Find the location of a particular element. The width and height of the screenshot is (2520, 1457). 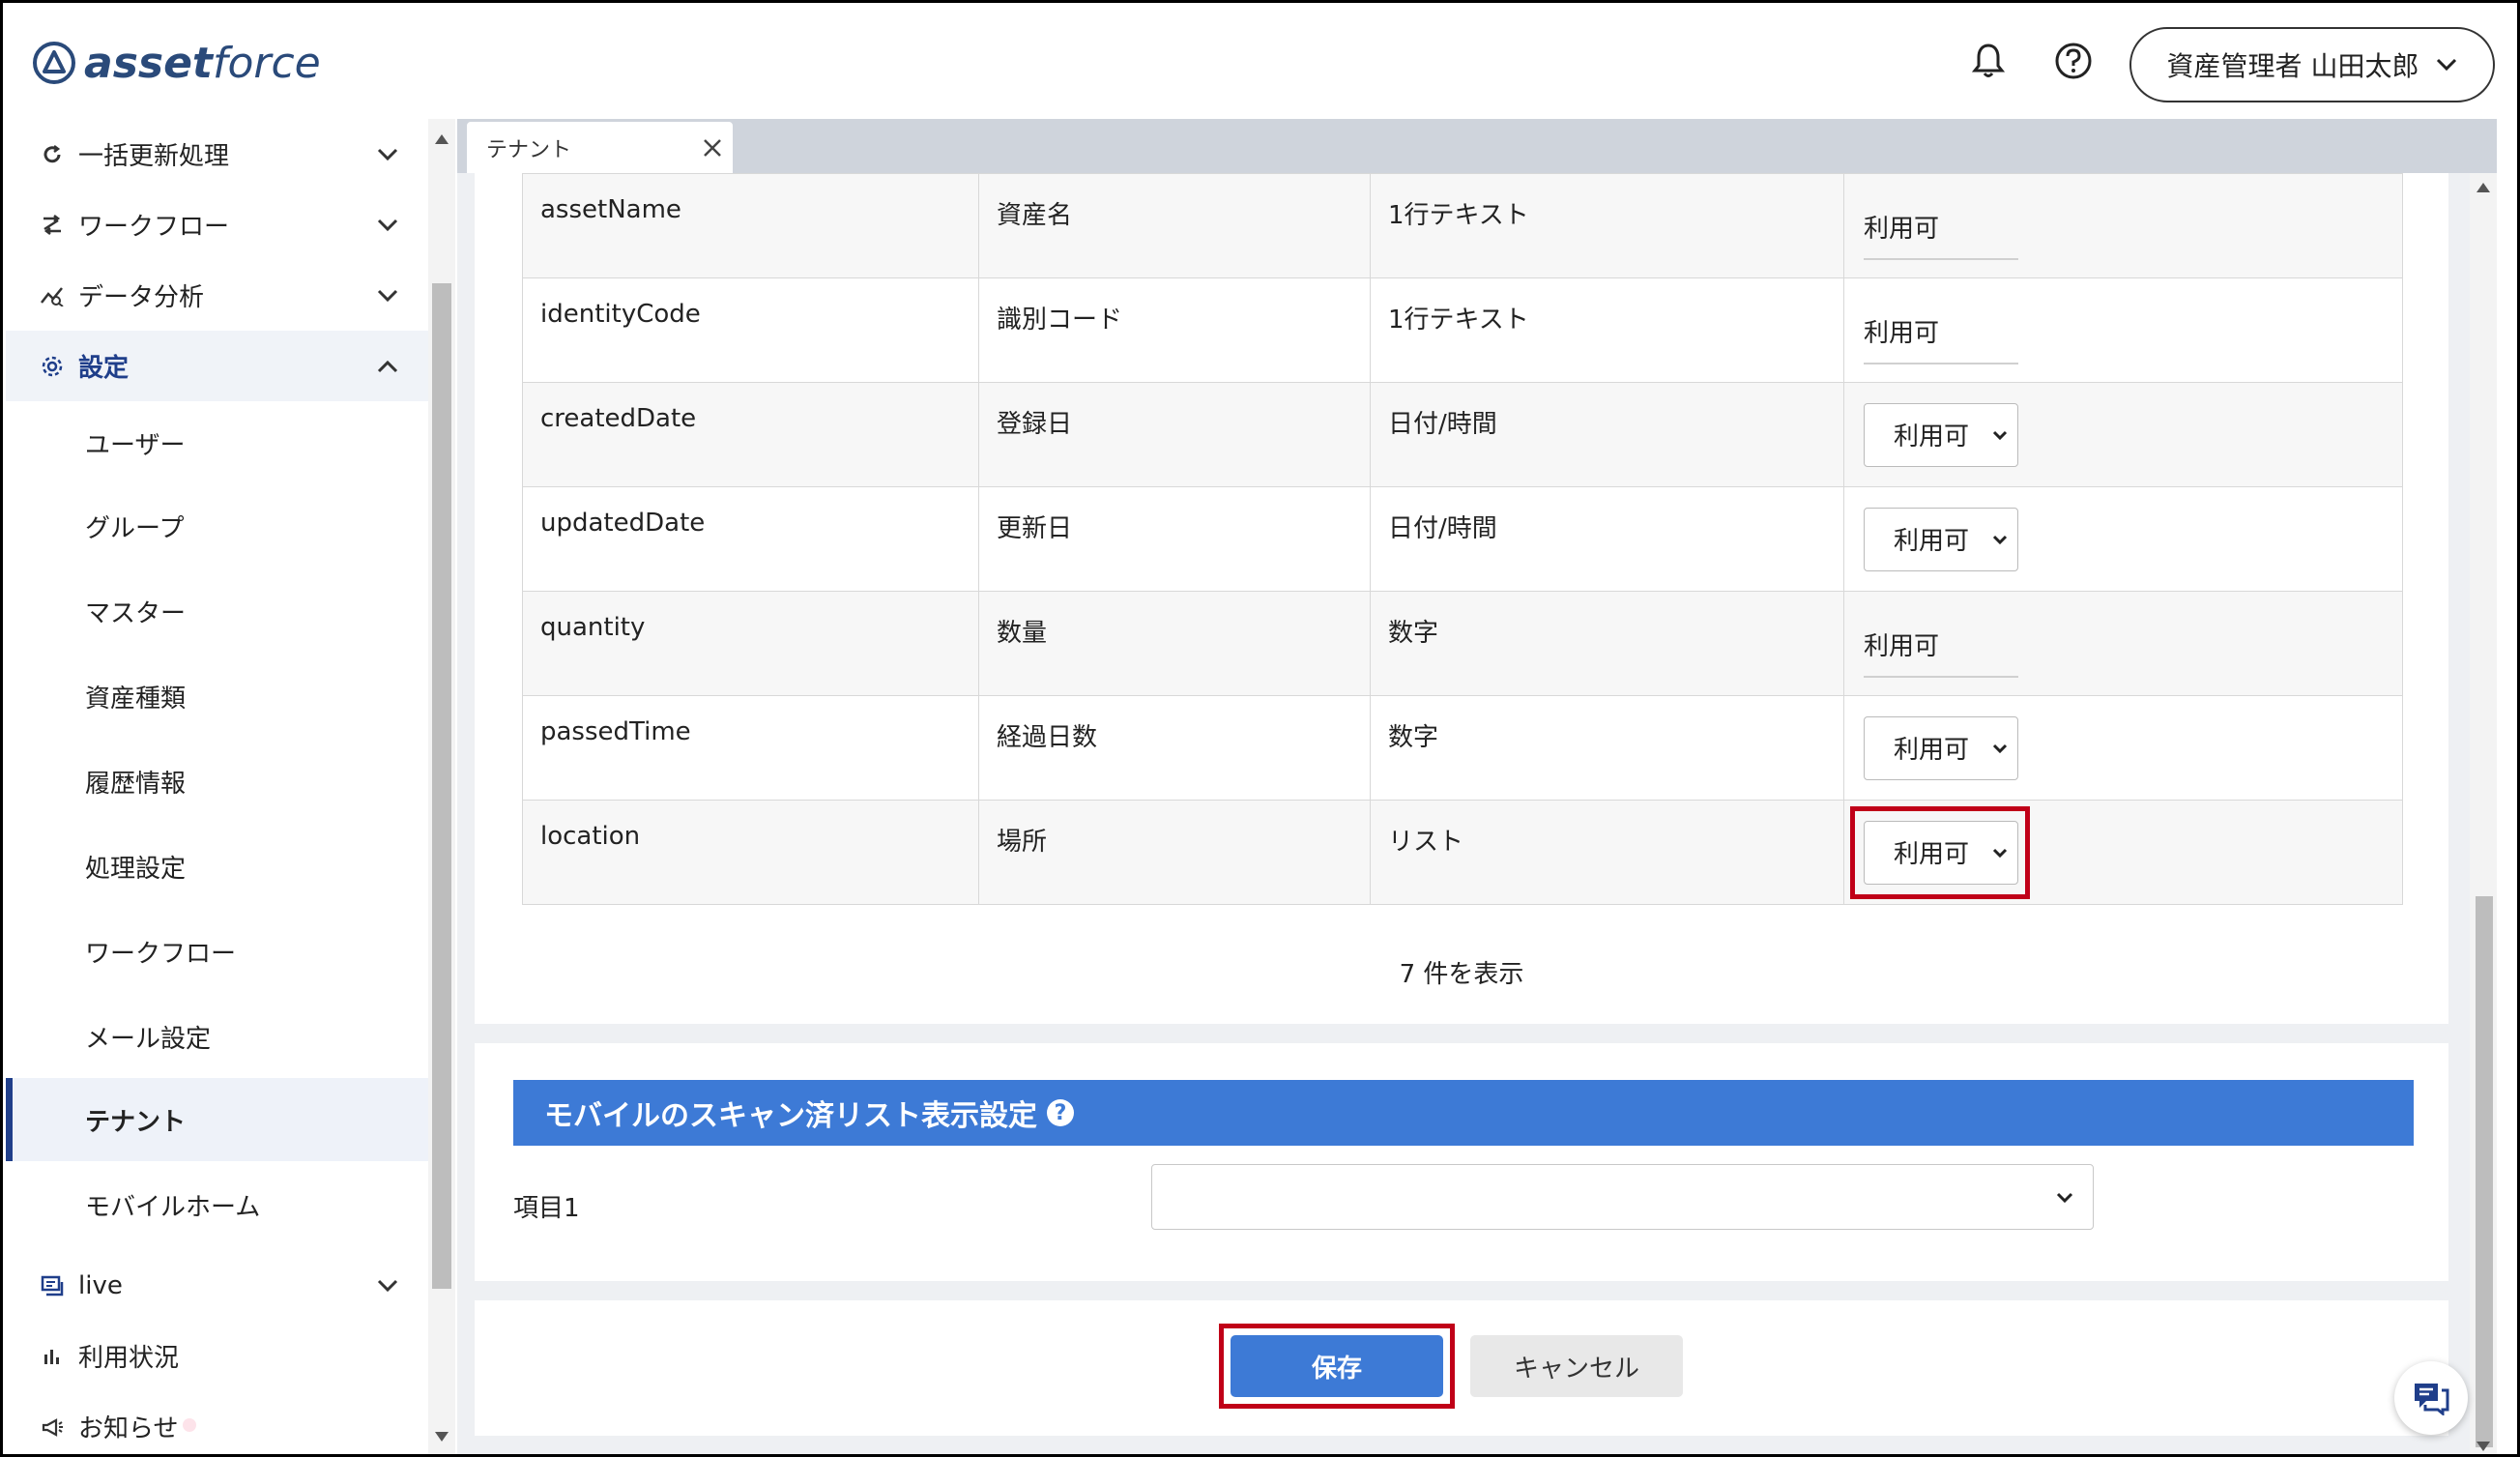

gear-icon is located at coordinates (53, 366).